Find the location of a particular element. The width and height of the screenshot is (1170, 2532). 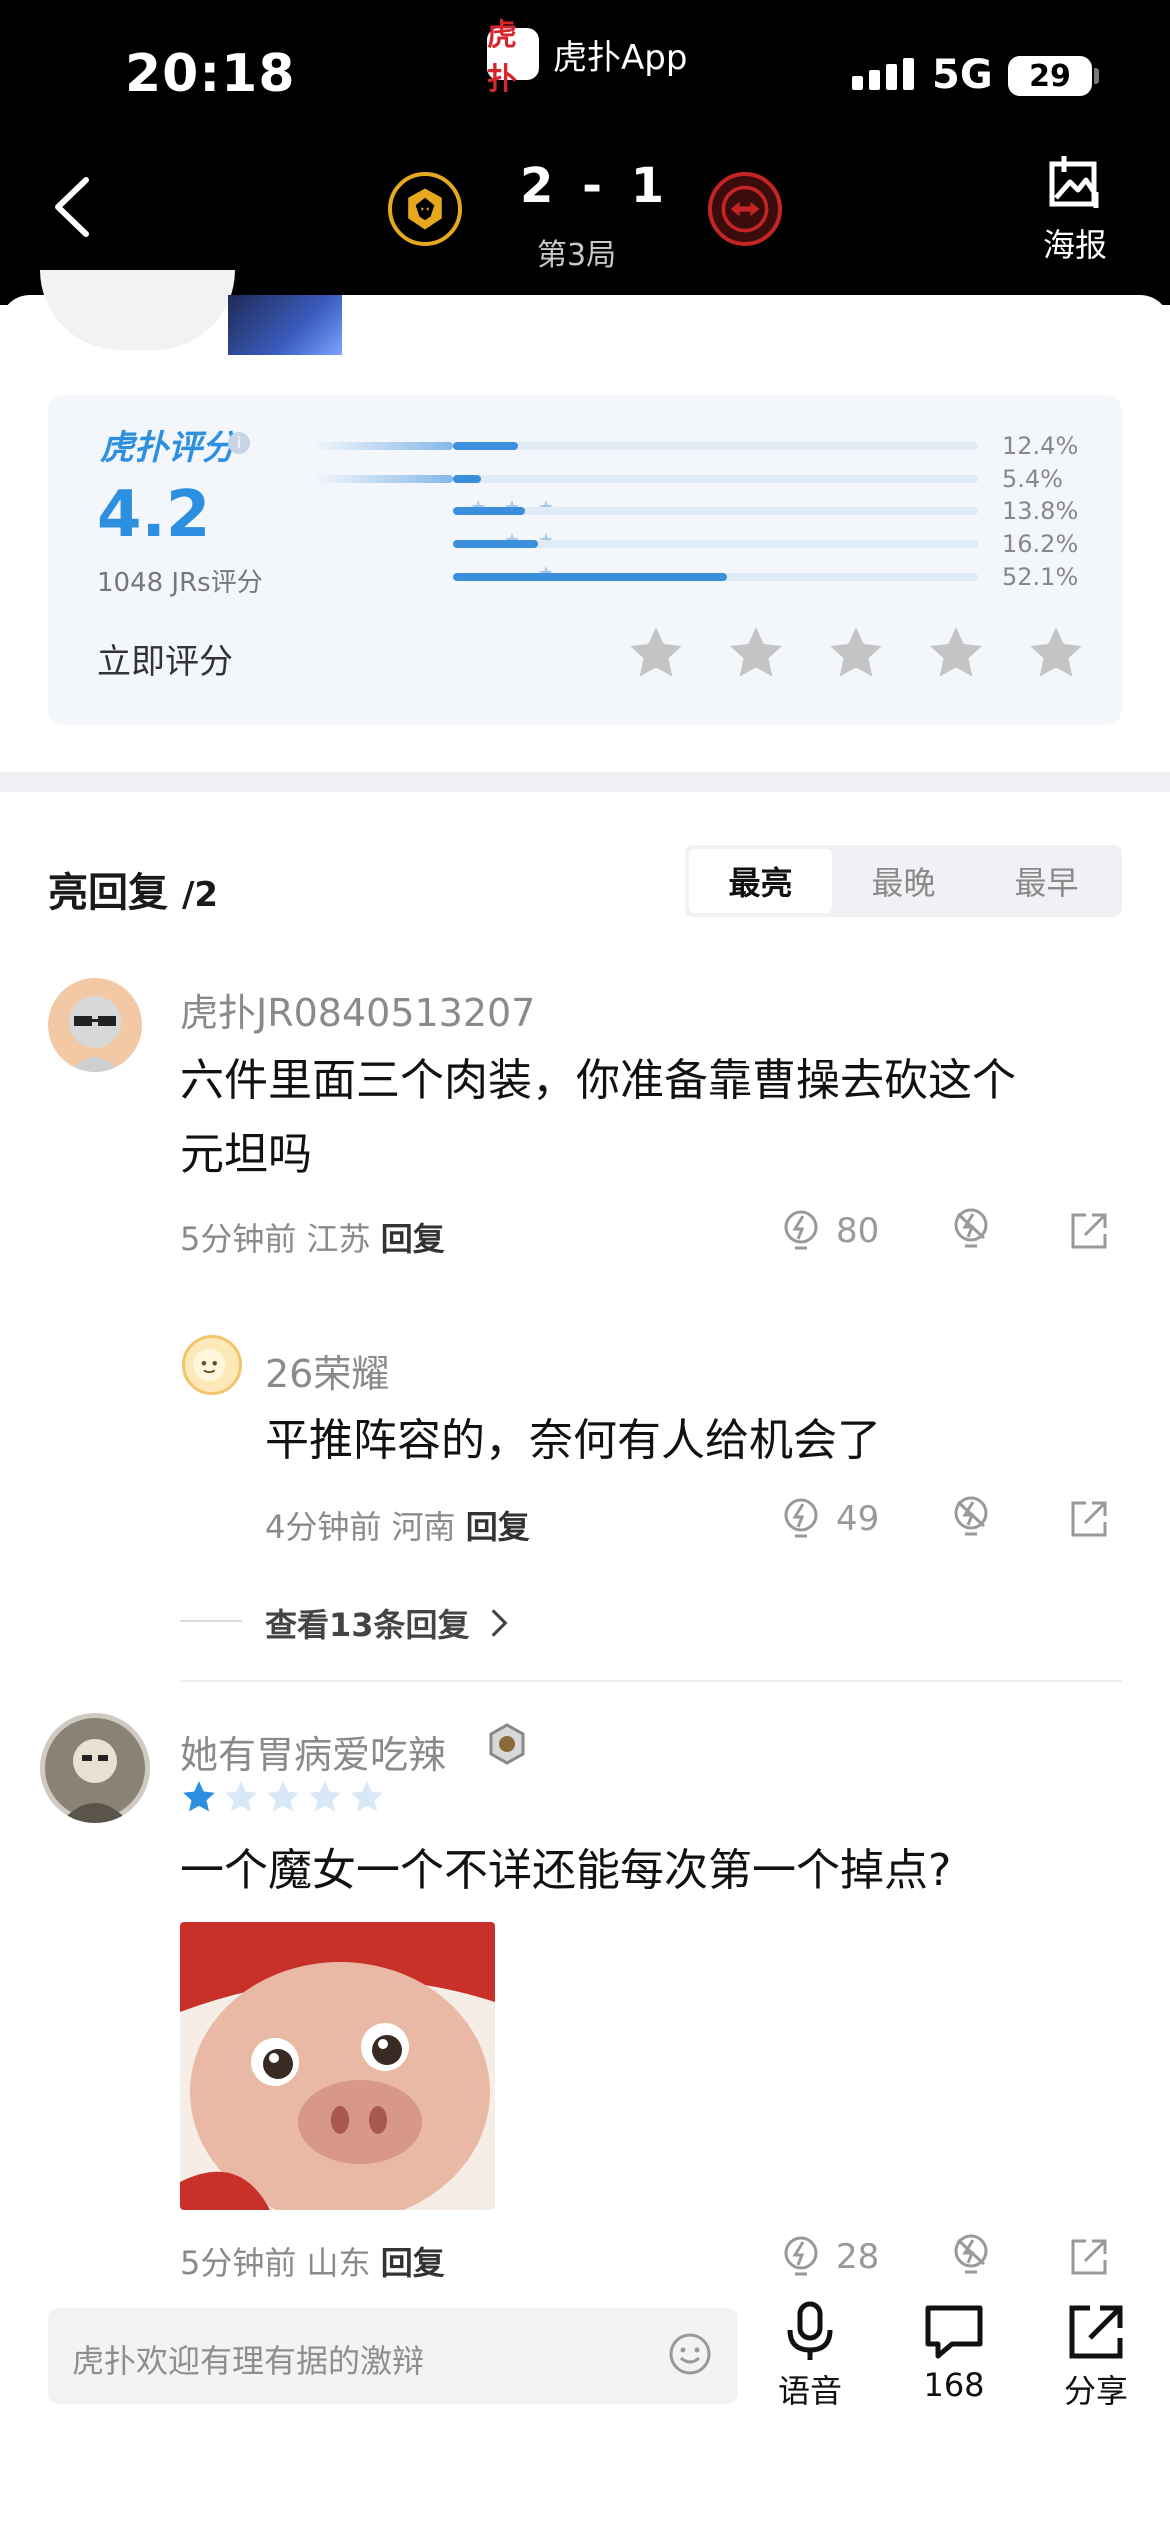

view-more-label: 查看13条回复 is located at coordinates (367, 1623).